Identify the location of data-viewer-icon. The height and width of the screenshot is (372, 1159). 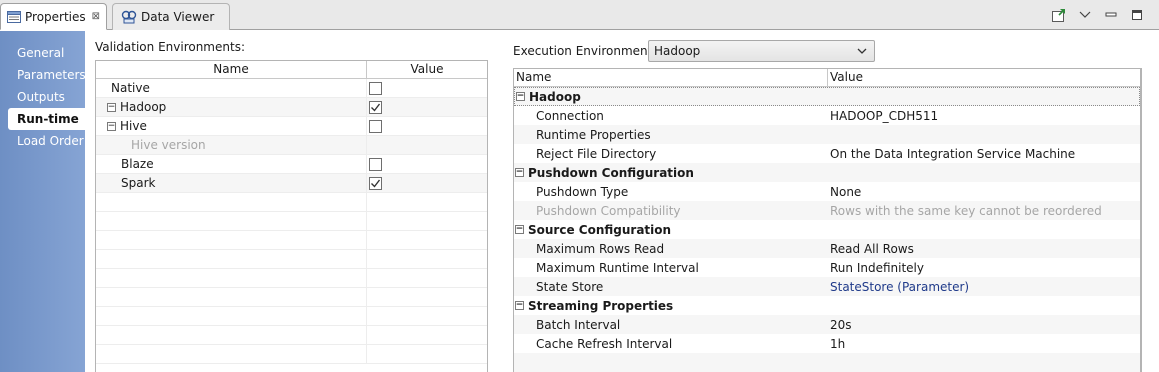
(129, 17).